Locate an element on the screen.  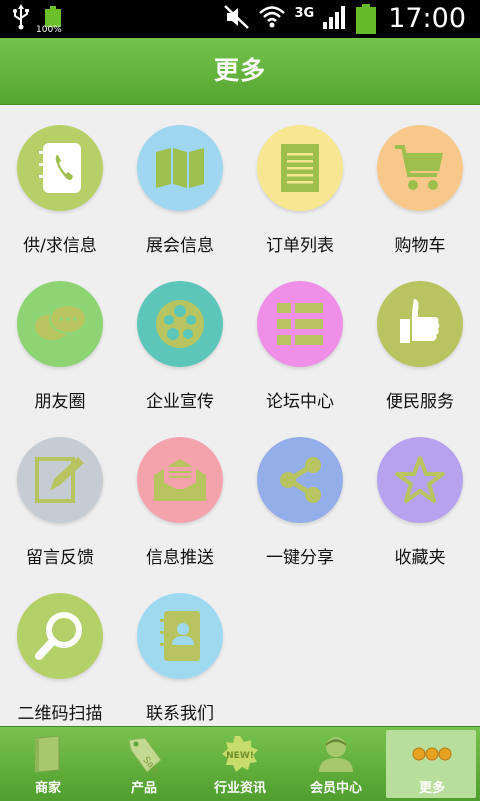
menu-item-promotion: 企业宣传 is located at coordinates (180, 339).